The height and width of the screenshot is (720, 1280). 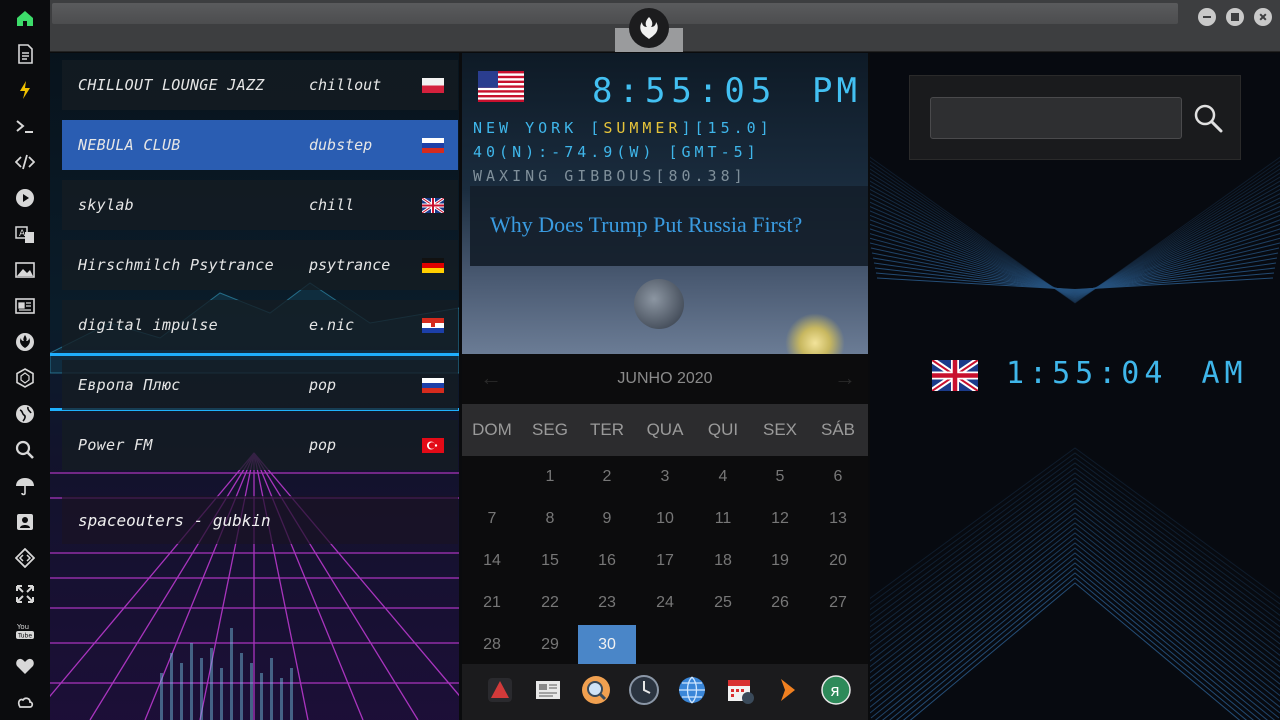 I want to click on calendar-day: 4, so click(x=723, y=477).